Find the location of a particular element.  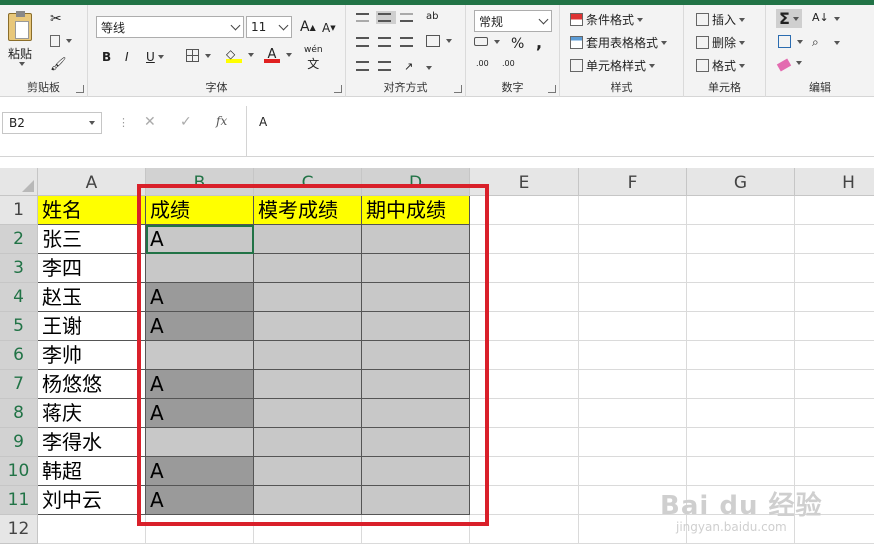

font-size-combo: 11 is located at coordinates (269, 27).